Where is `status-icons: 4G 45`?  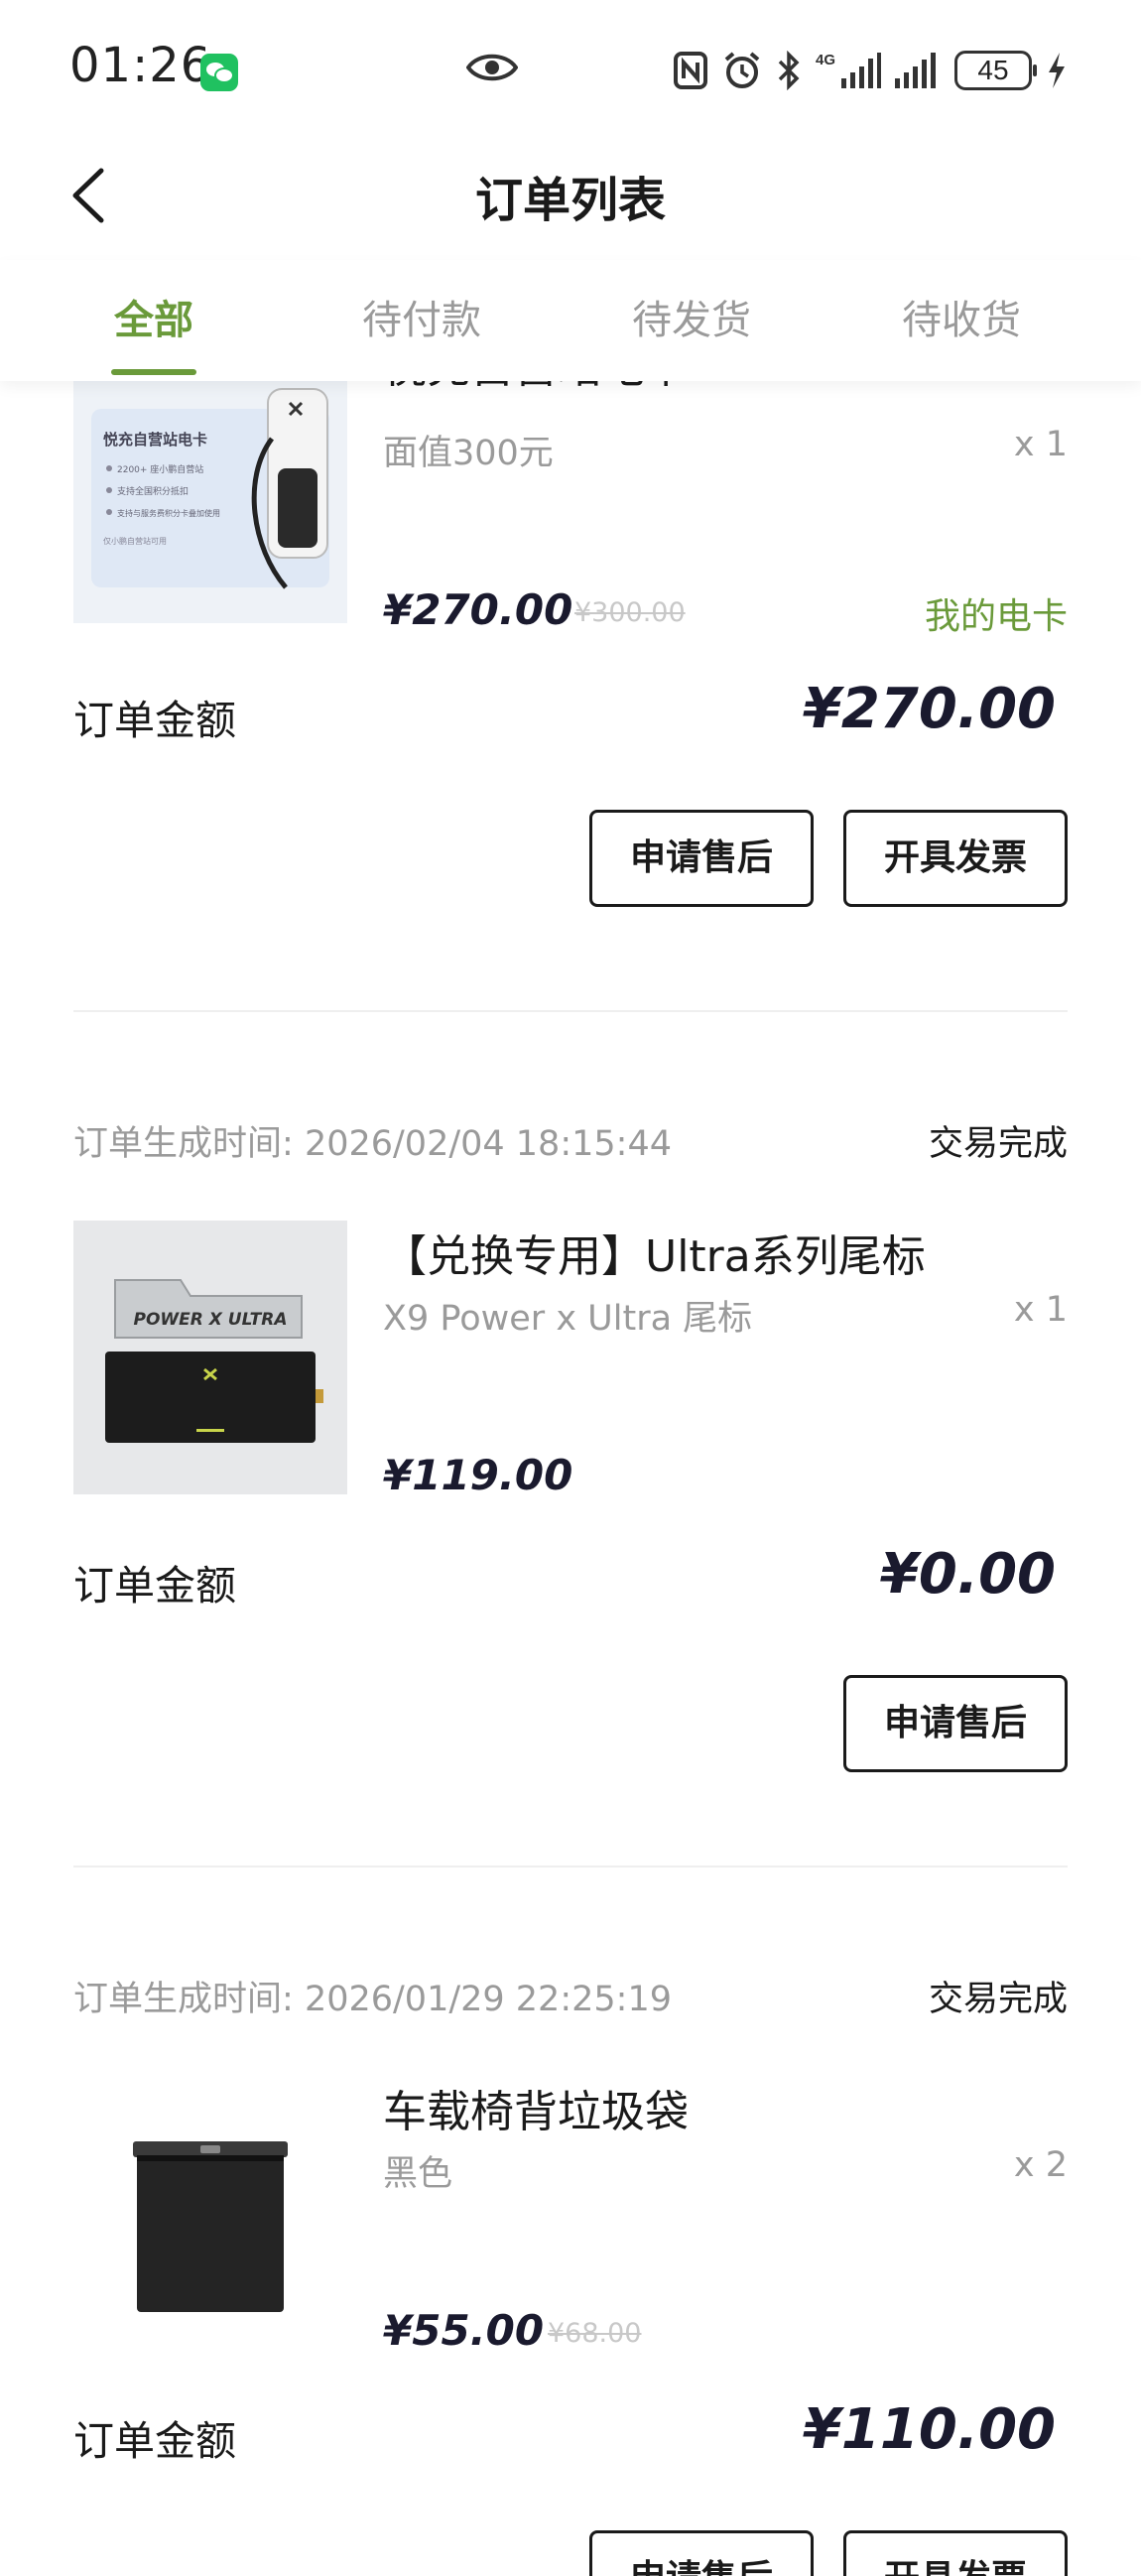 status-icons: 4G 45 is located at coordinates (870, 70).